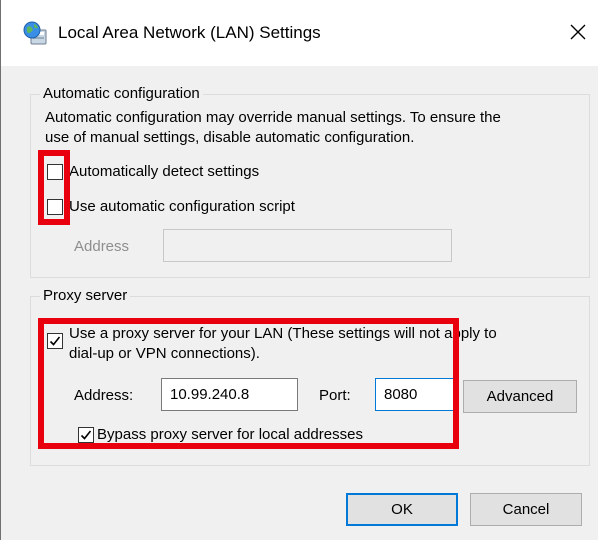  What do you see at coordinates (182, 206) in the screenshot?
I see `auto-config-script-label: Use automatic configuration script` at bounding box center [182, 206].